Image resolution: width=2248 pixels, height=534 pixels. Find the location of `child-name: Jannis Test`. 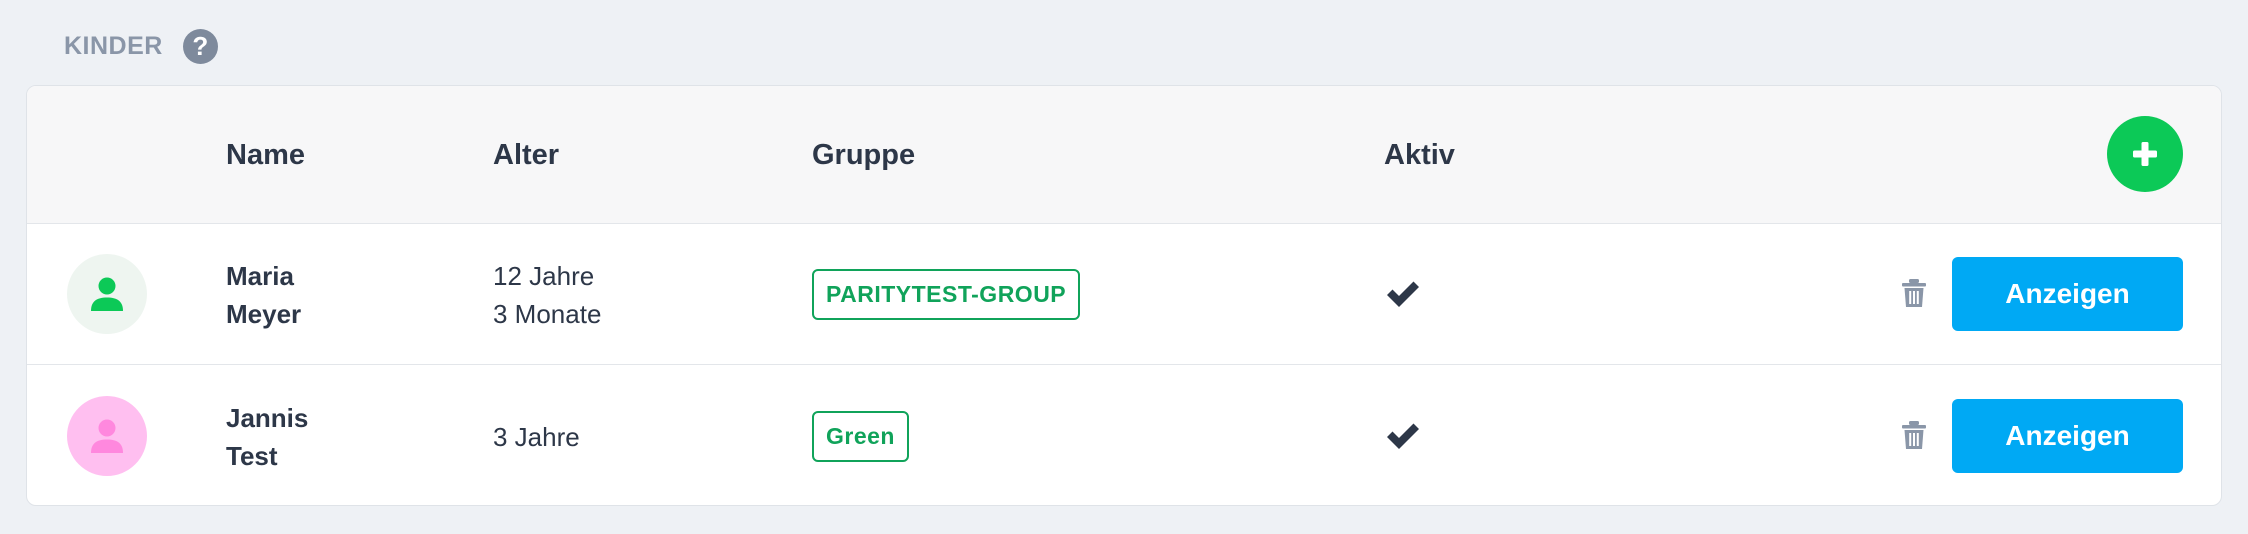

child-name: Jannis Test is located at coordinates (267, 435).